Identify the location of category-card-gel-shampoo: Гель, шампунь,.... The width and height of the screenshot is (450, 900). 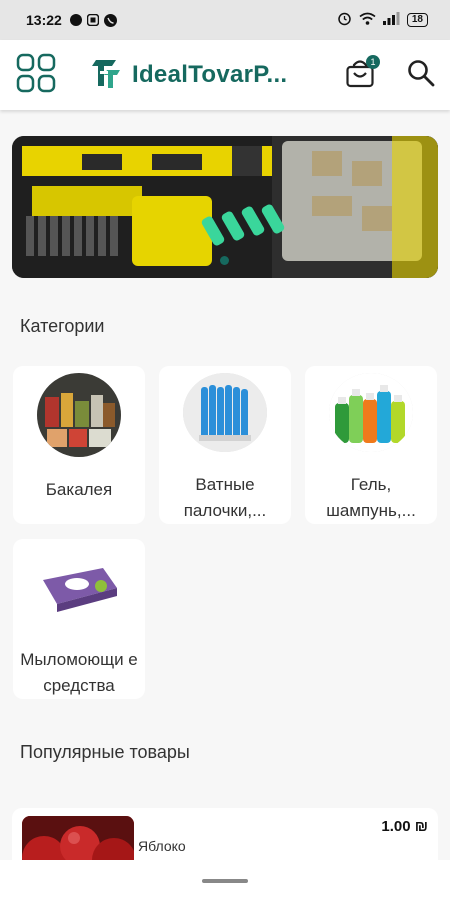
(371, 445).